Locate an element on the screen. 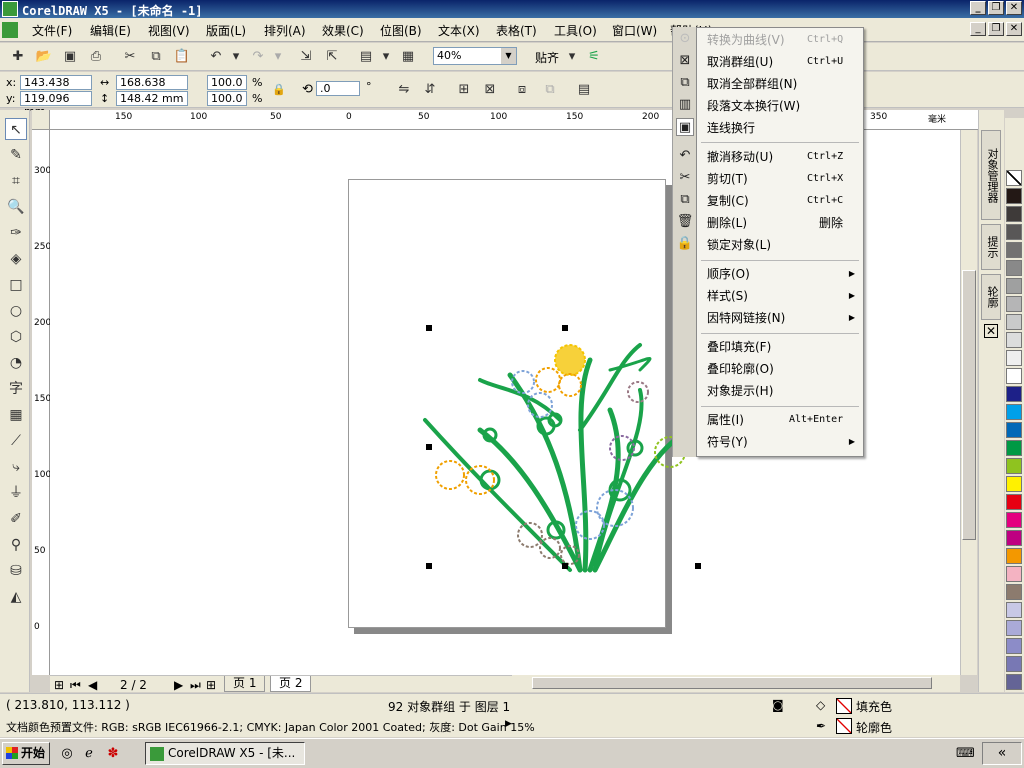  vertical-scroll-thumb is located at coordinates (969, 405).